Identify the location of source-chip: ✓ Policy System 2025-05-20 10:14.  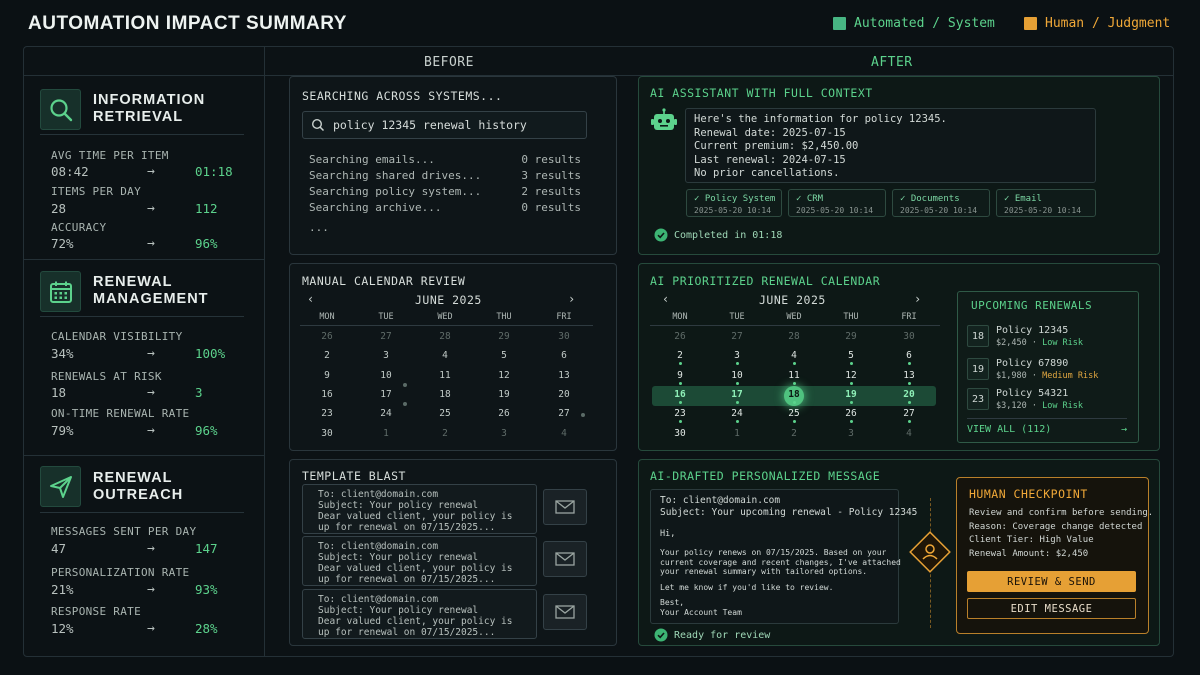
(734, 203).